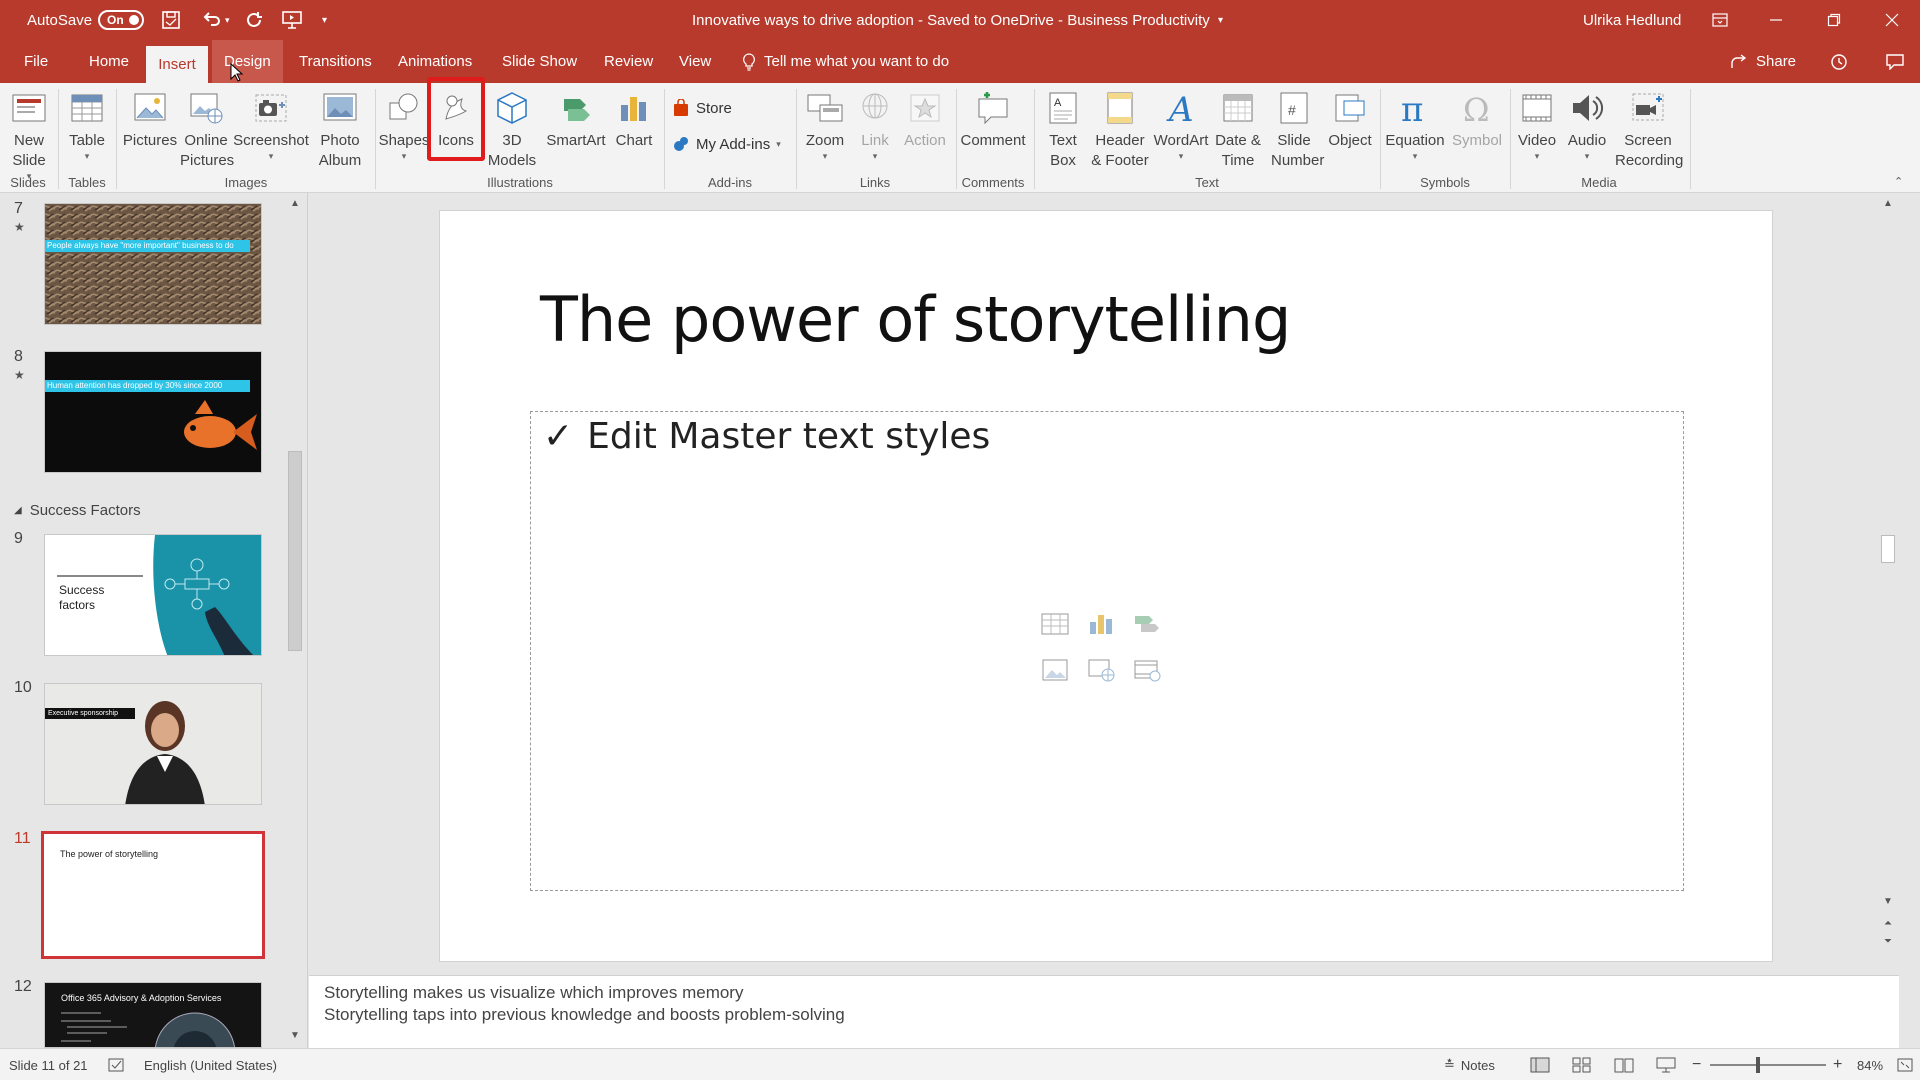 The width and height of the screenshot is (1920, 1080). What do you see at coordinates (207, 129) in the screenshot?
I see `online-pictures-button: Online Pictures` at bounding box center [207, 129].